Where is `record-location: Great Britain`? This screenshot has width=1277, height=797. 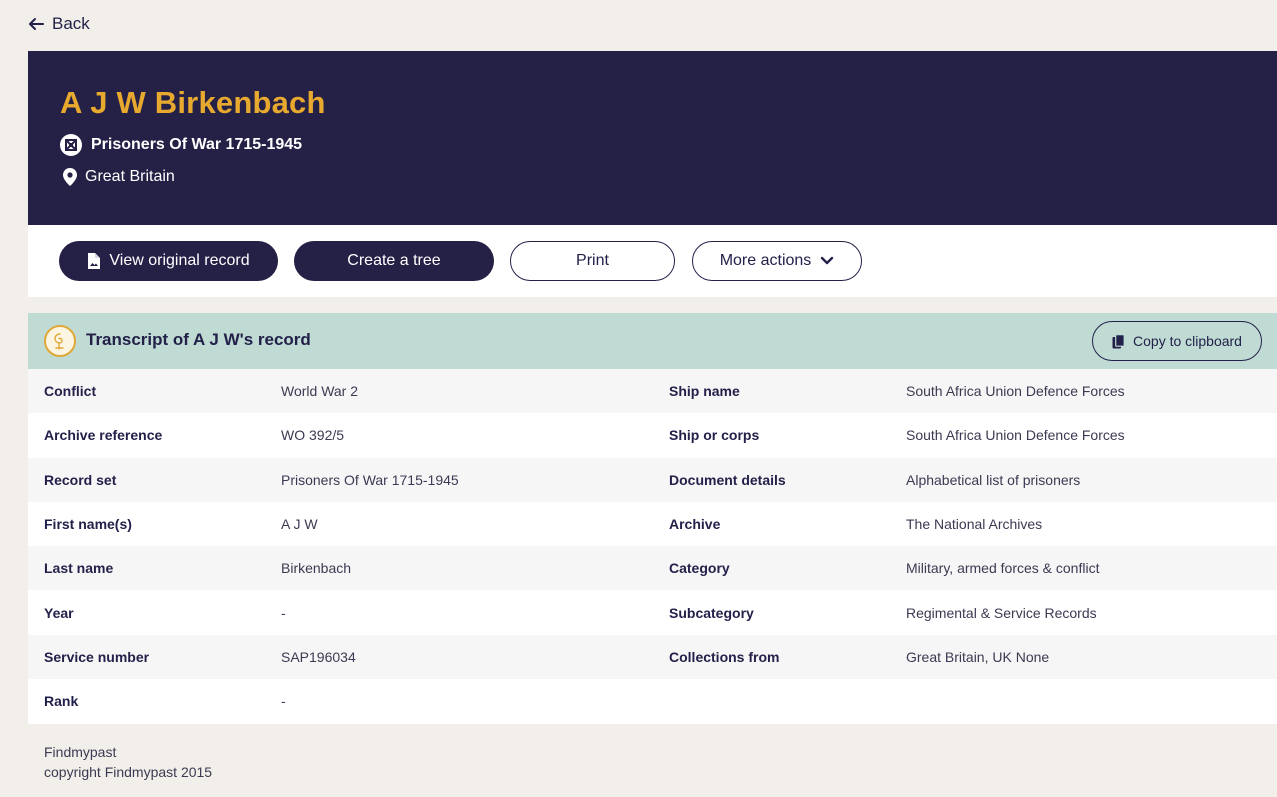
record-location: Great Britain is located at coordinates (668, 177).